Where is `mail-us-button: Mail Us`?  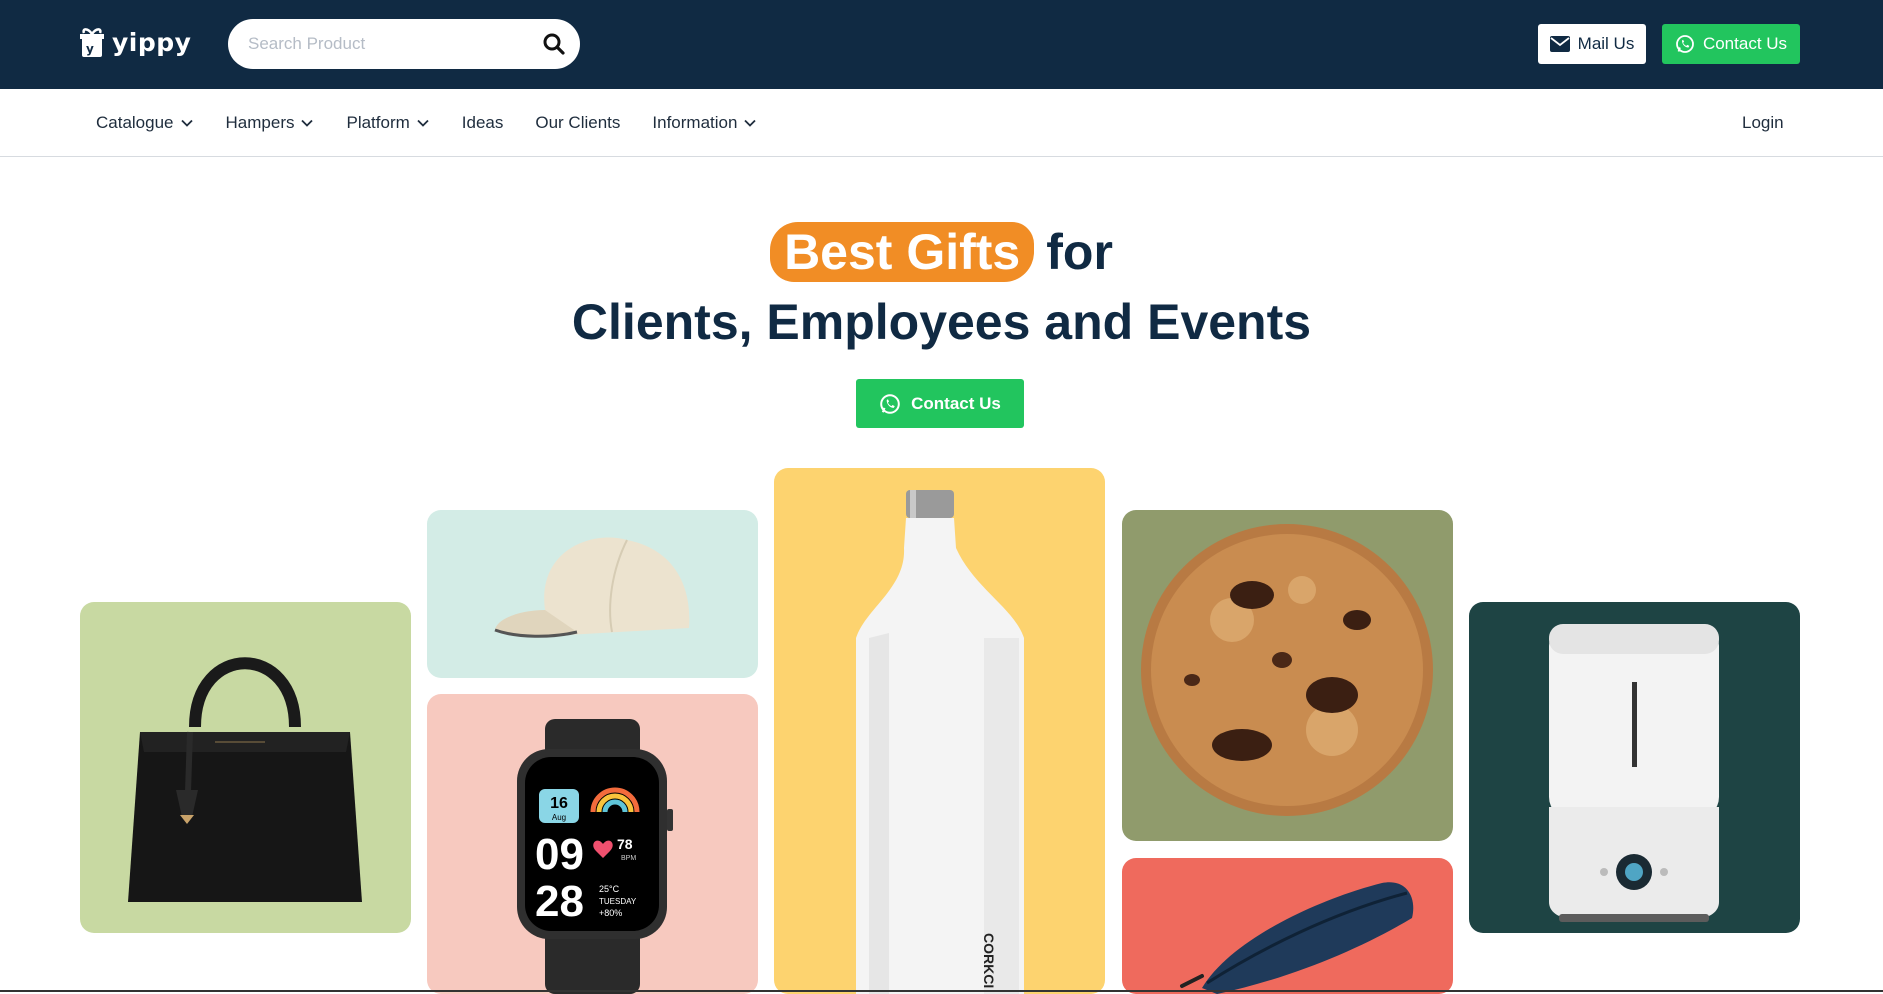 mail-us-button: Mail Us is located at coordinates (1592, 44).